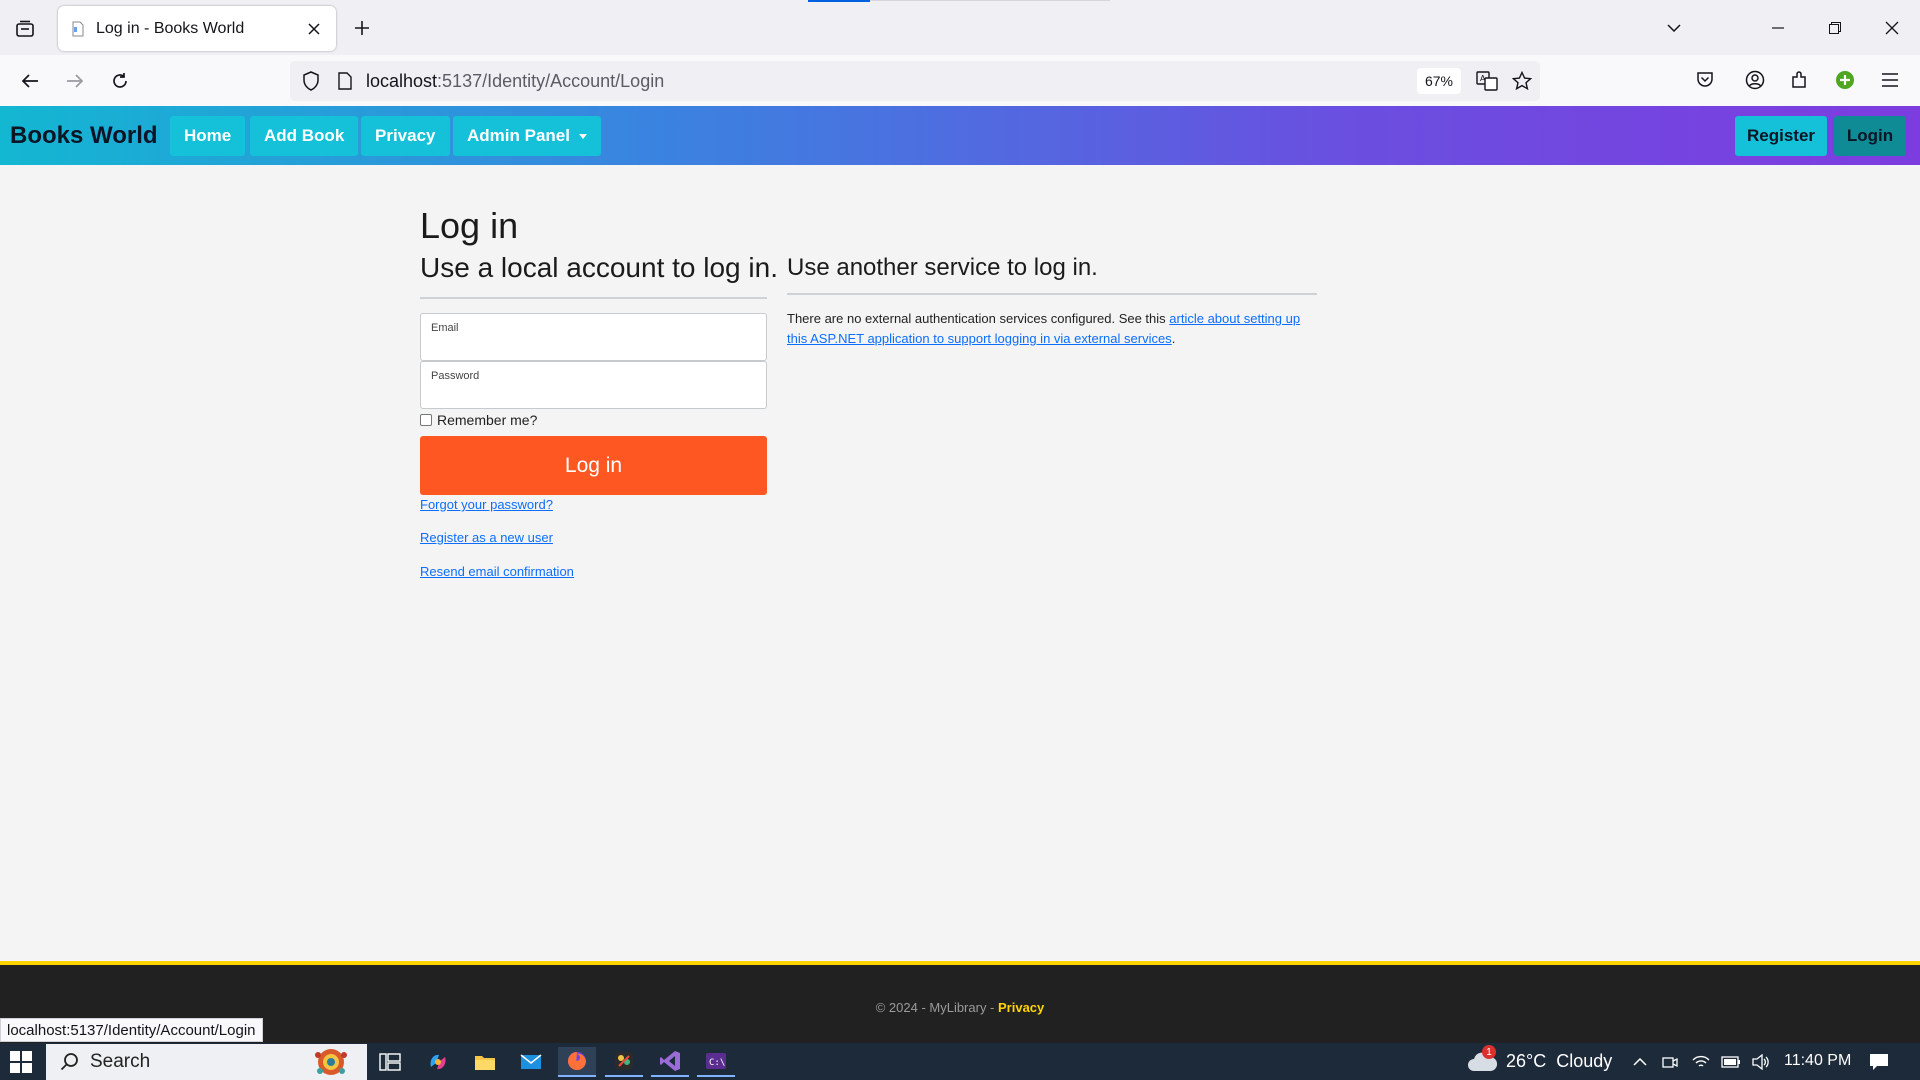  Describe the element at coordinates (120, 1061) in the screenshot. I see `taskbar-search-label: Search` at that location.